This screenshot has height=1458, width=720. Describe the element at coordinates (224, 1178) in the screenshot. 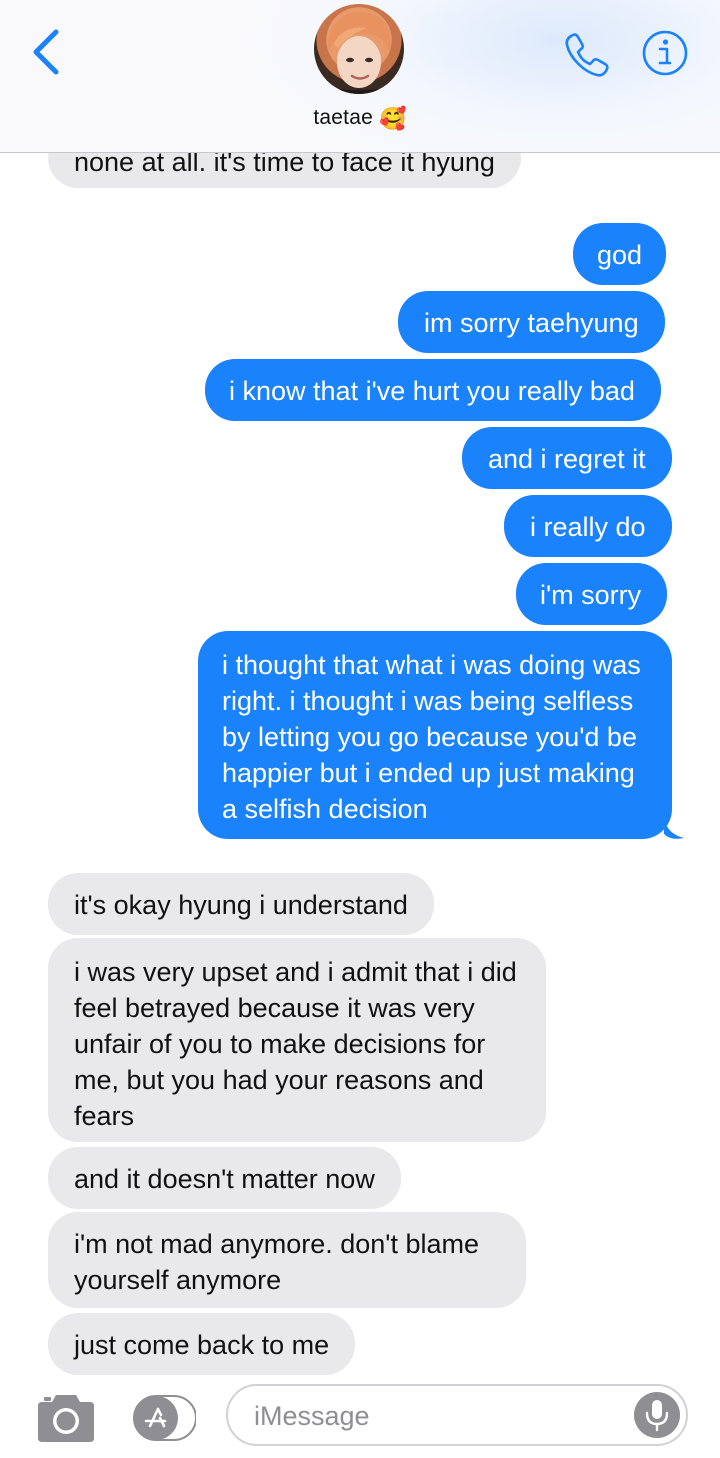

I see `message-received: and it doesn't matter now` at that location.